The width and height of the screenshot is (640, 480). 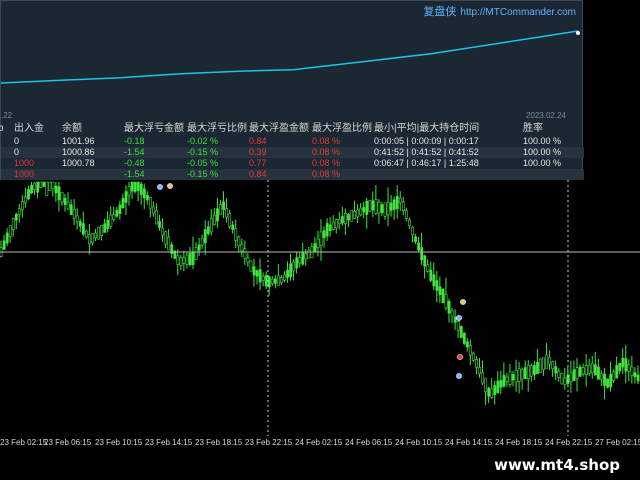 What do you see at coordinates (567, 464) in the screenshot?
I see `watermark: www.mt4.shop` at bounding box center [567, 464].